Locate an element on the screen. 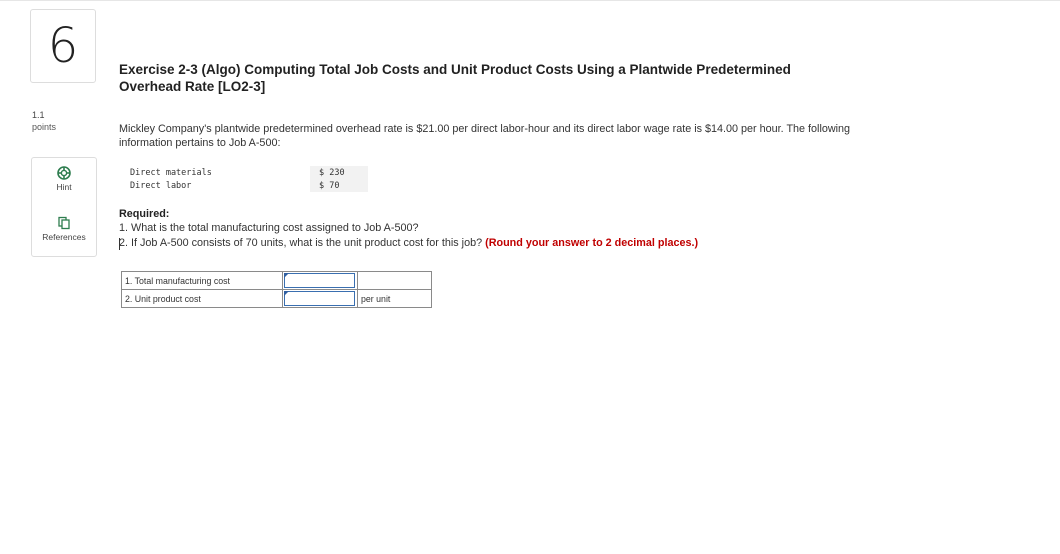  references-label: References is located at coordinates (64, 237).